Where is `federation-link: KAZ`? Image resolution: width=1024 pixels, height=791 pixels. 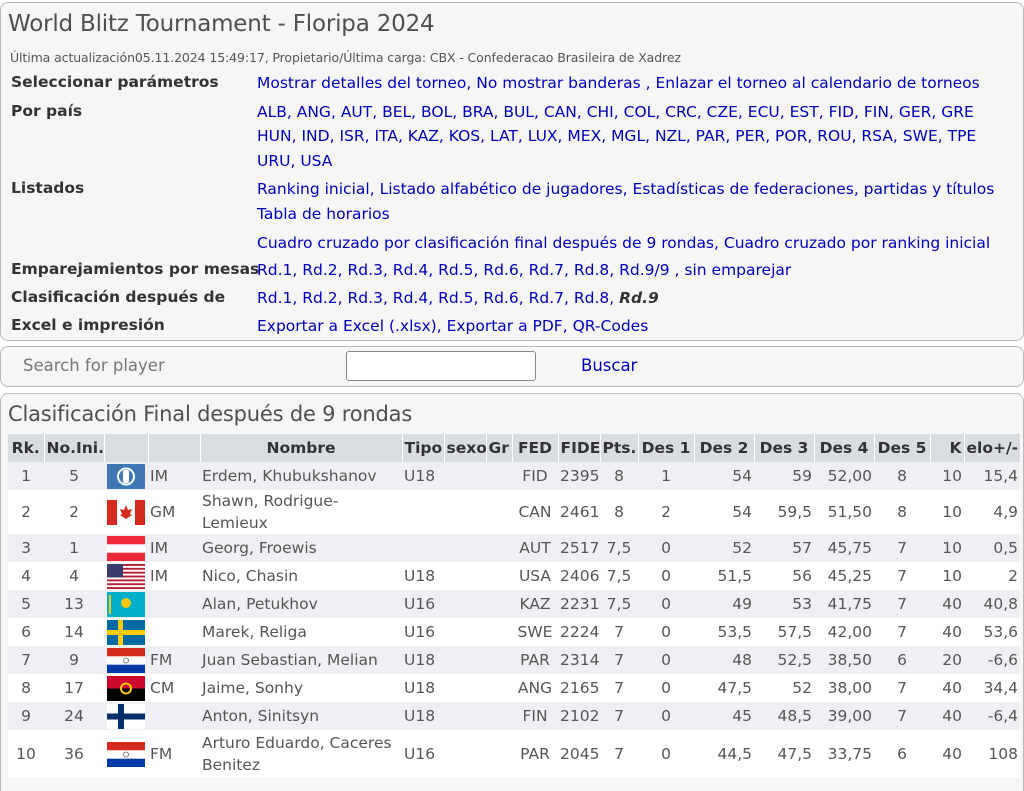
federation-link: KAZ is located at coordinates (535, 604).